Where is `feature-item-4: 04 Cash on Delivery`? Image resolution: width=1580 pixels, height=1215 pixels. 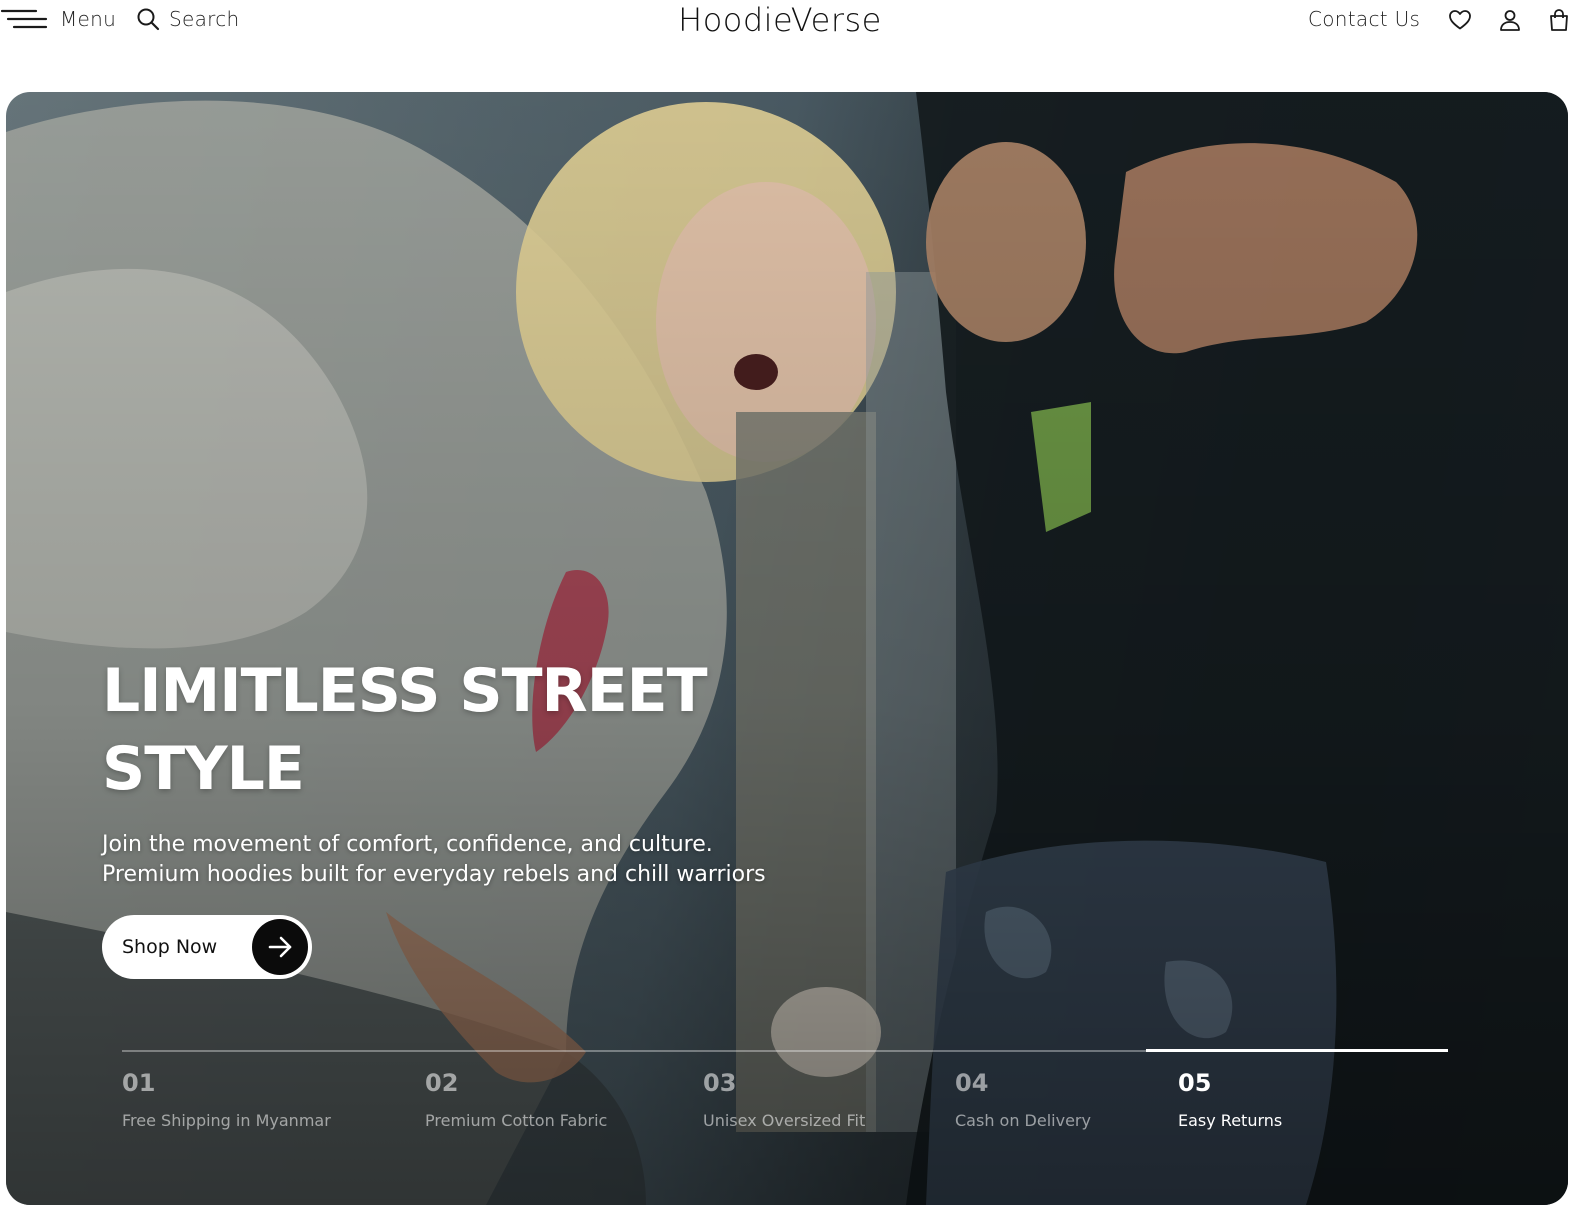
feature-item-4: 04 Cash on Delivery is located at coordinates (1023, 1100).